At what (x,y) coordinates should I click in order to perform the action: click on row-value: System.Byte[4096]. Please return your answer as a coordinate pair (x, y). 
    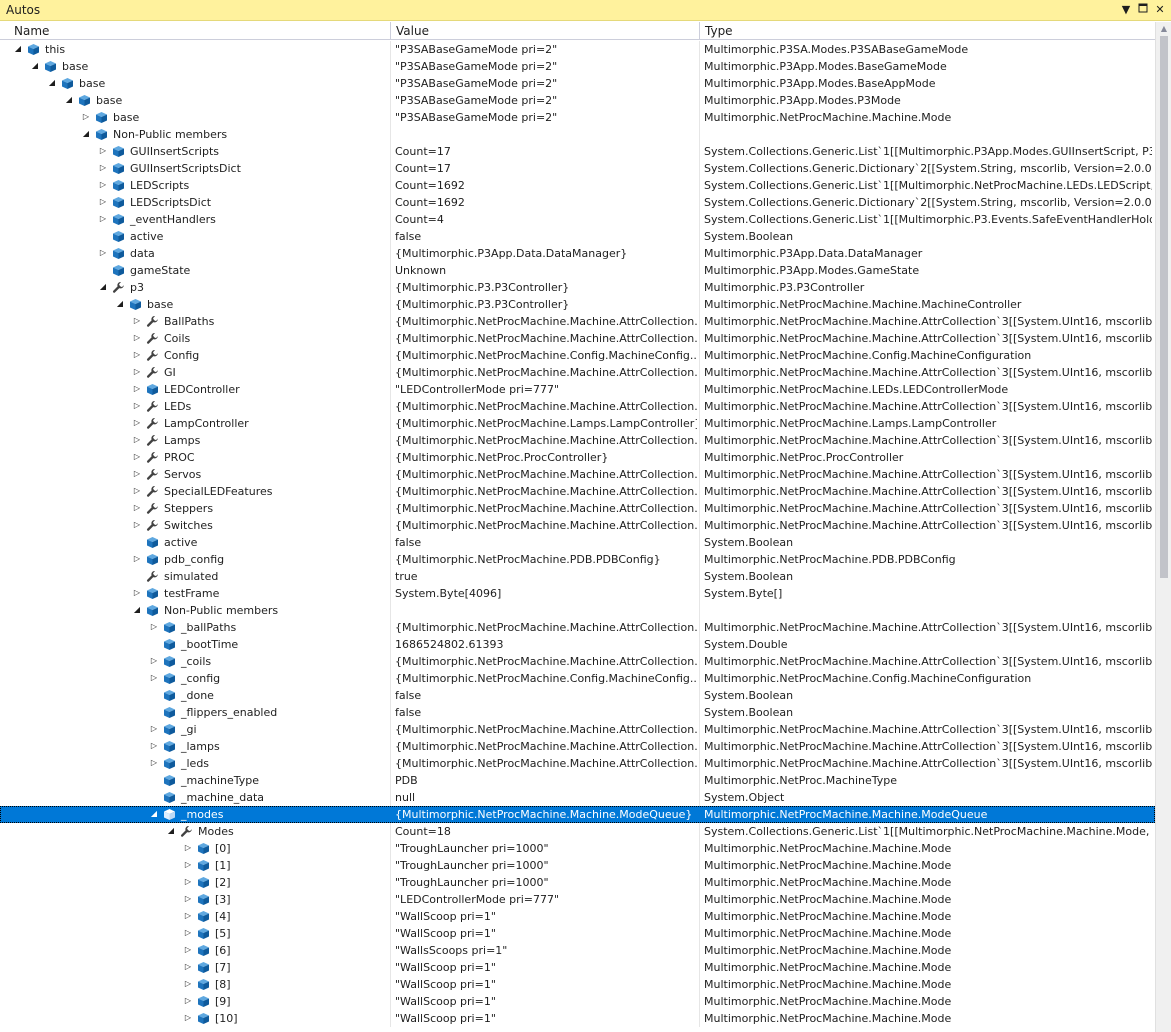
    Looking at the image, I should click on (546, 593).